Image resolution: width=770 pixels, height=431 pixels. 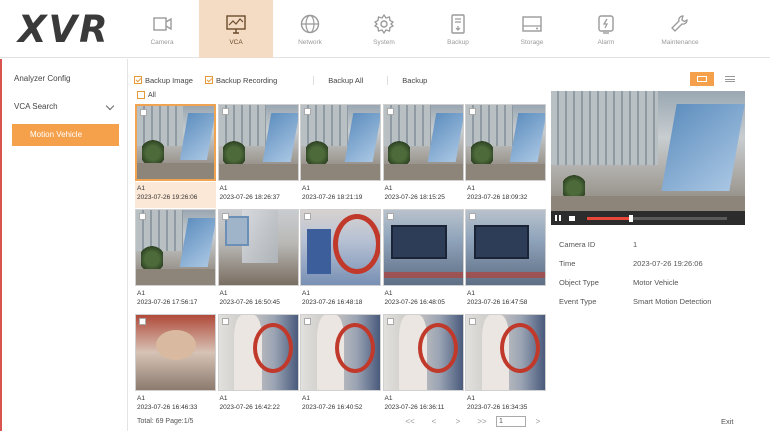 I want to click on thumbnail-image, so click(x=505, y=247).